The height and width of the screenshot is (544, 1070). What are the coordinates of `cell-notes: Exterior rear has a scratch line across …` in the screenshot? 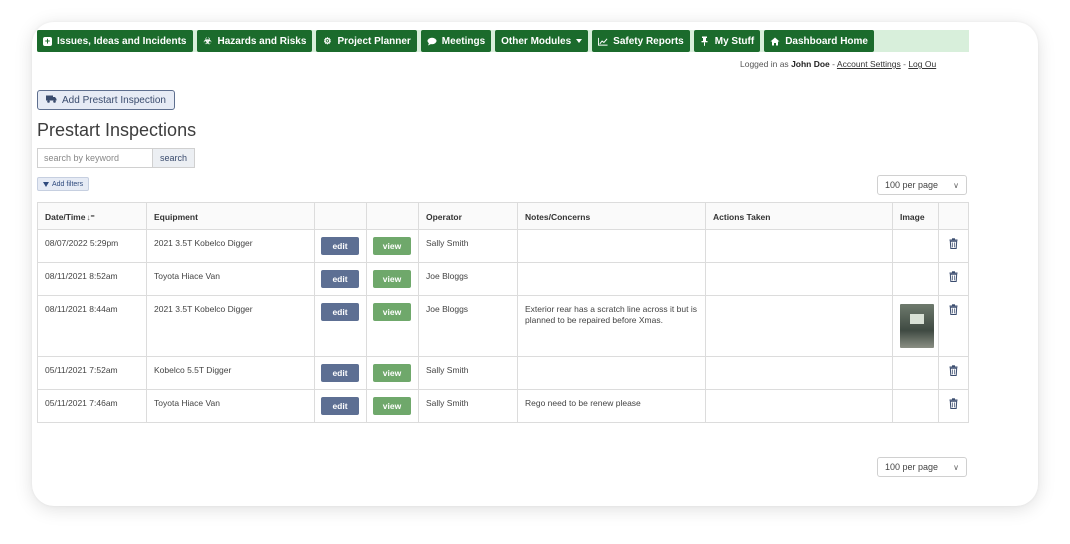 It's located at (611, 326).